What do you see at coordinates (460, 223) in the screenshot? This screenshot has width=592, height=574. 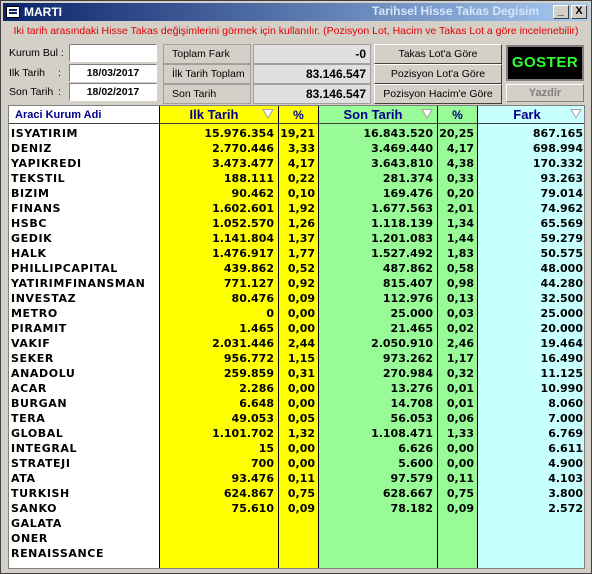 I see `cell-pct2: 1,34` at bounding box center [460, 223].